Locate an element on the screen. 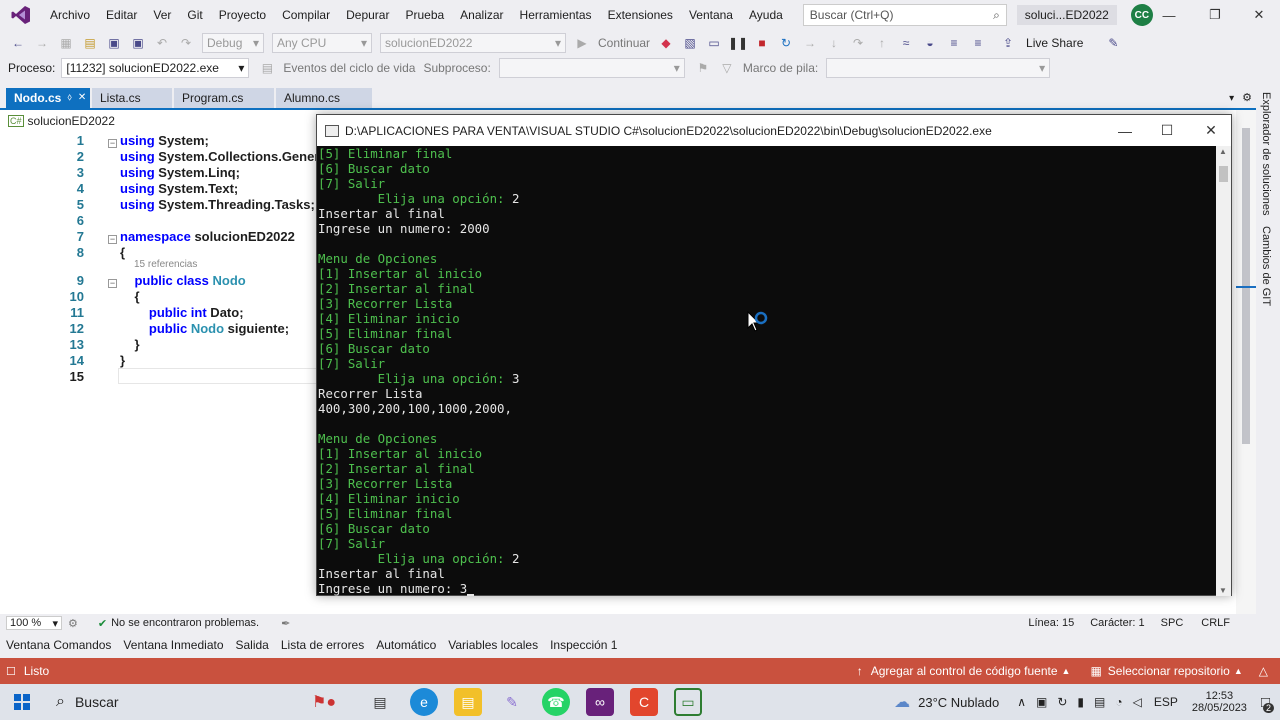  menu-item-ver: Ver is located at coordinates (162, 15).